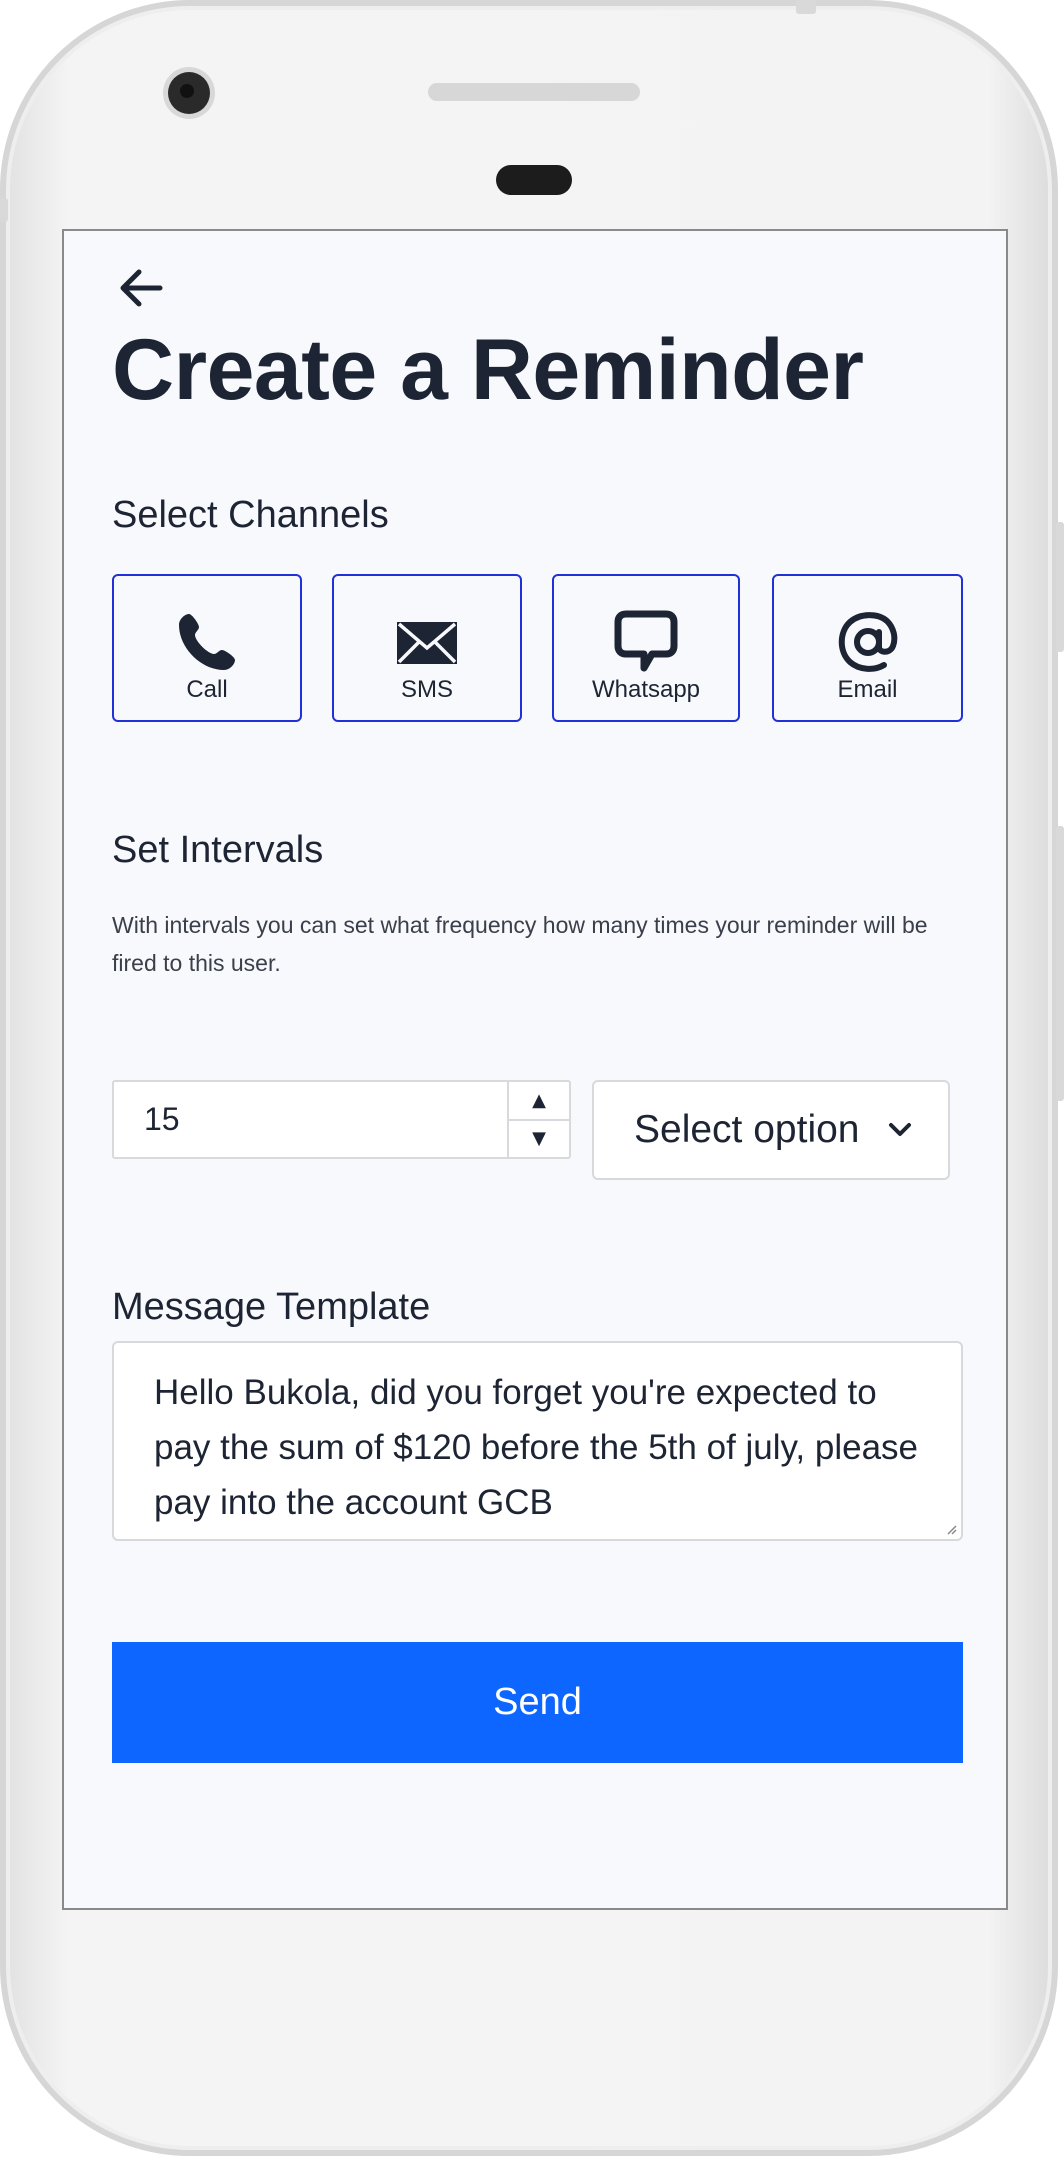 Image resolution: width=1064 pixels, height=2160 pixels. I want to click on arrow-left-icon, so click(141, 288).